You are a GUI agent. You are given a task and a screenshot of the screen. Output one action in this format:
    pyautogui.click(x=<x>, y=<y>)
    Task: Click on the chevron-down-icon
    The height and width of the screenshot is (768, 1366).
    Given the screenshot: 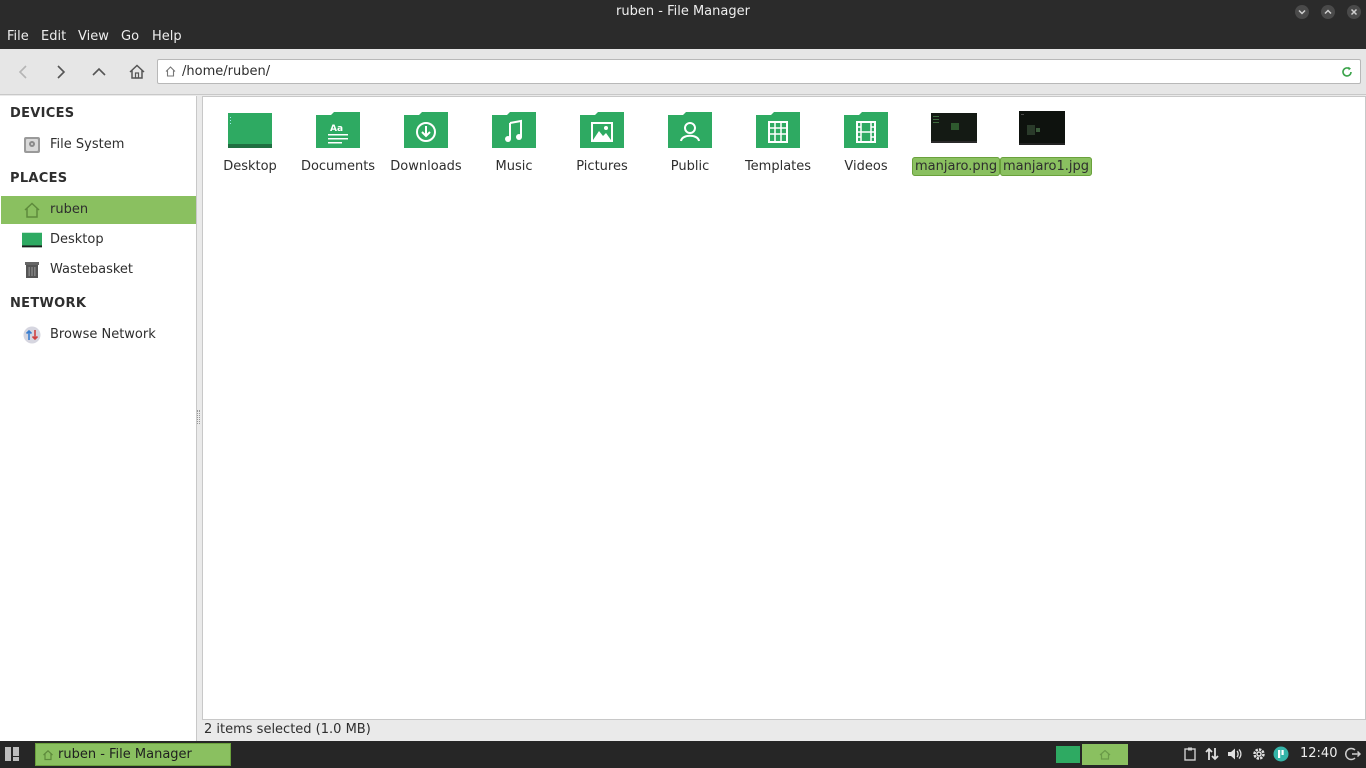 What is the action you would take?
    pyautogui.click(x=1302, y=12)
    